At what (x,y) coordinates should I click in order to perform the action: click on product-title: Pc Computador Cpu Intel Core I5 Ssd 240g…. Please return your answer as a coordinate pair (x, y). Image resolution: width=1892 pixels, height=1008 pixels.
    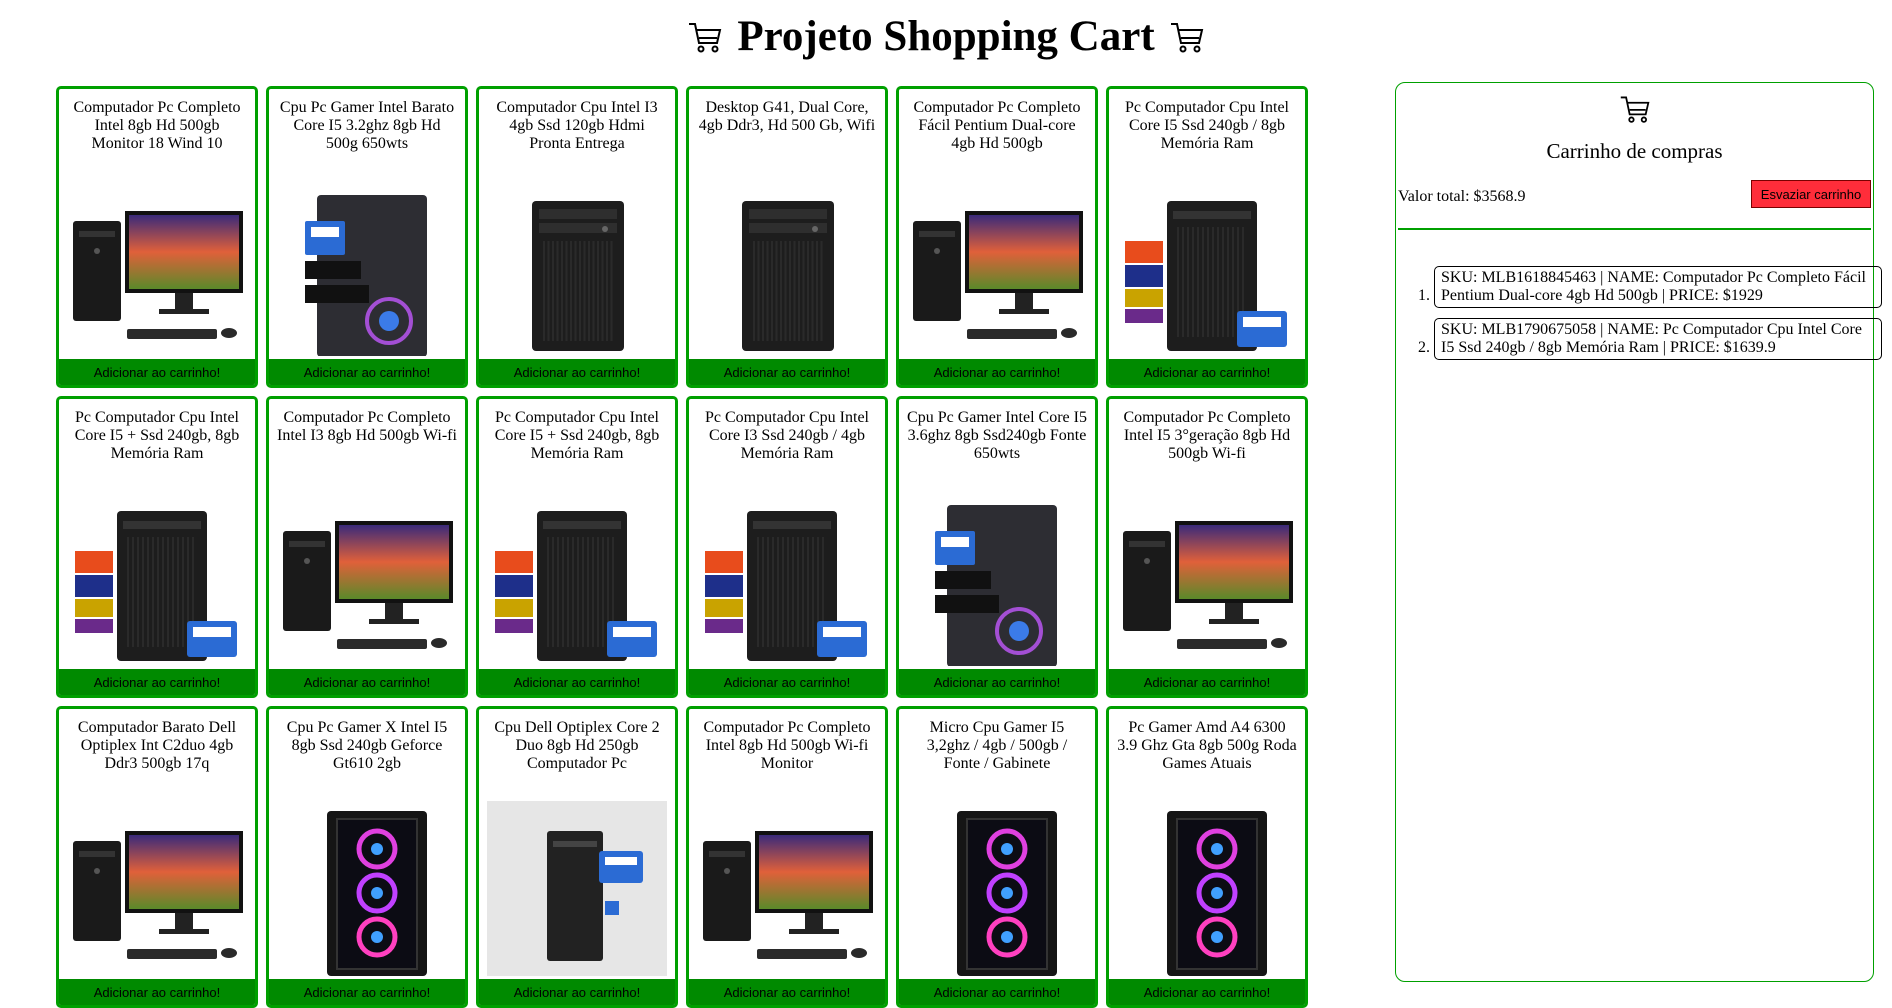
    Looking at the image, I should click on (1207, 125).